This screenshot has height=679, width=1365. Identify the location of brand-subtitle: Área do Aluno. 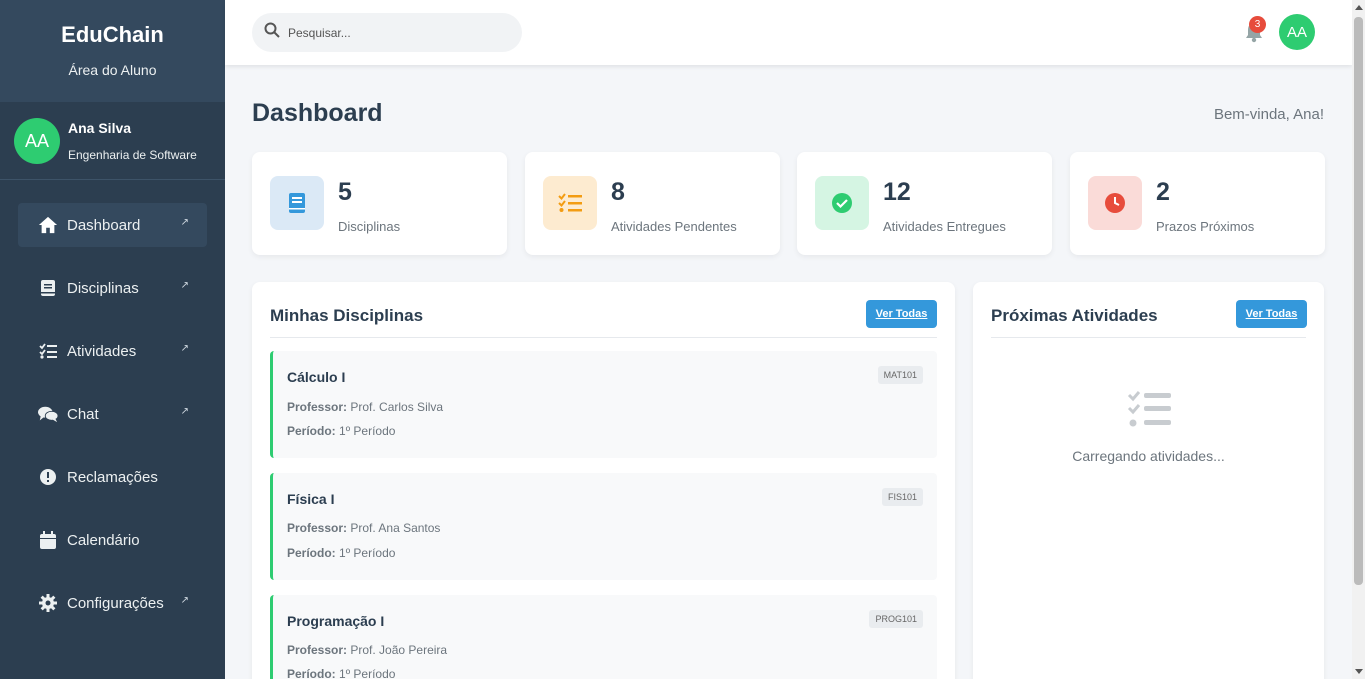
(112, 70).